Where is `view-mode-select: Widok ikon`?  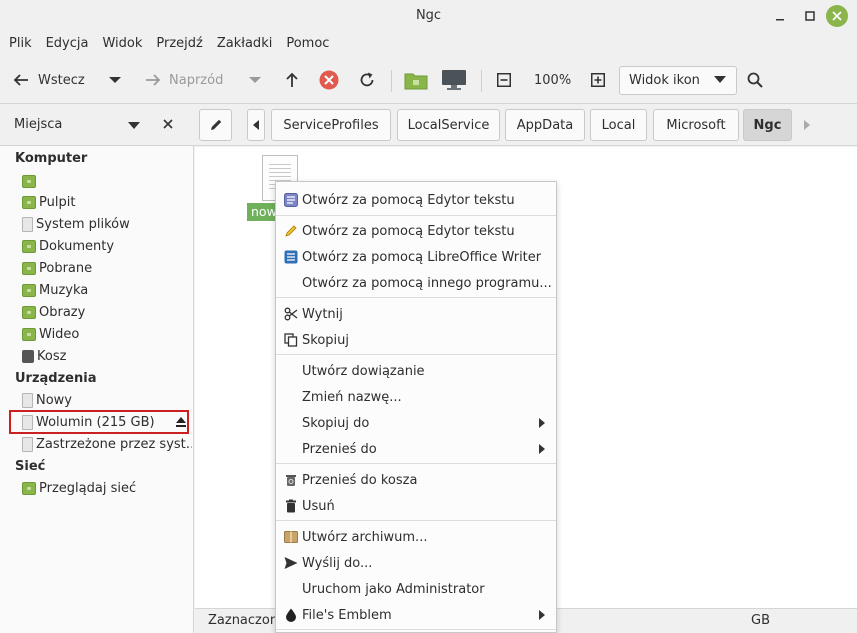
view-mode-select: Widok ikon is located at coordinates (678, 80).